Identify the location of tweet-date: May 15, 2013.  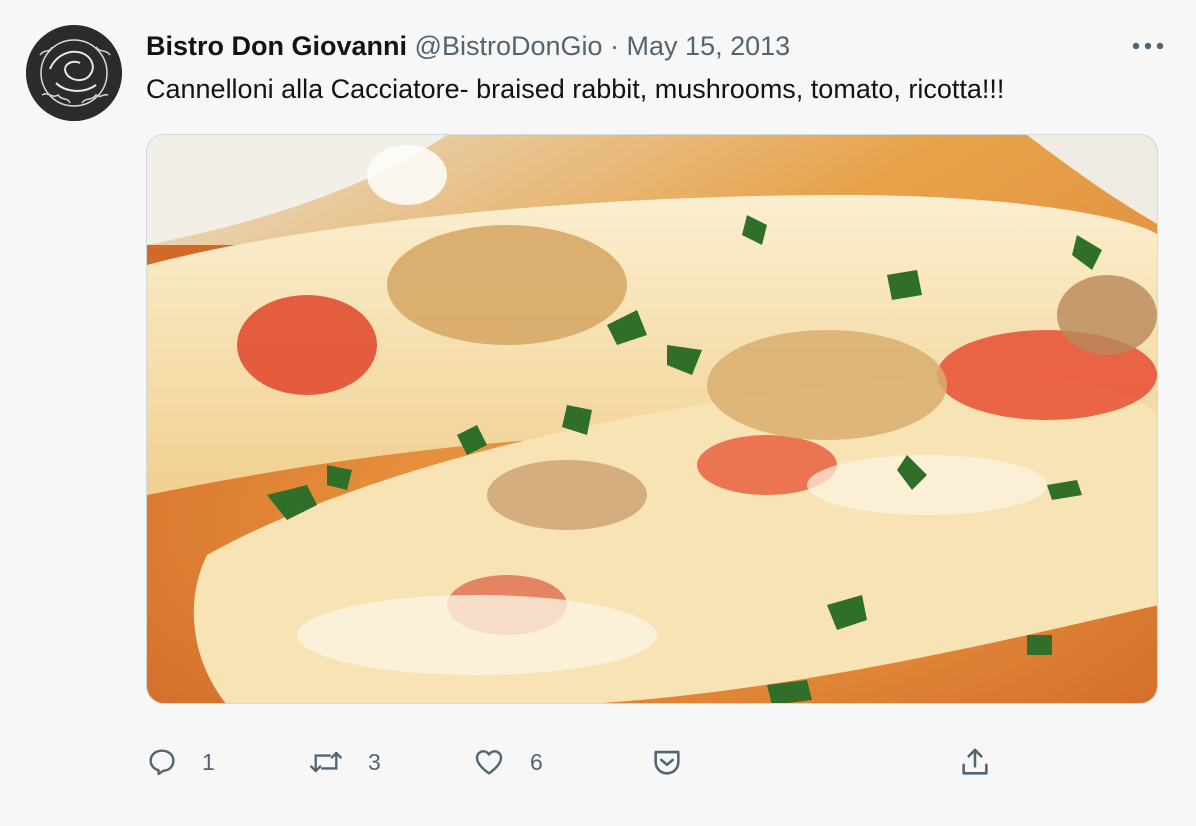
(709, 46).